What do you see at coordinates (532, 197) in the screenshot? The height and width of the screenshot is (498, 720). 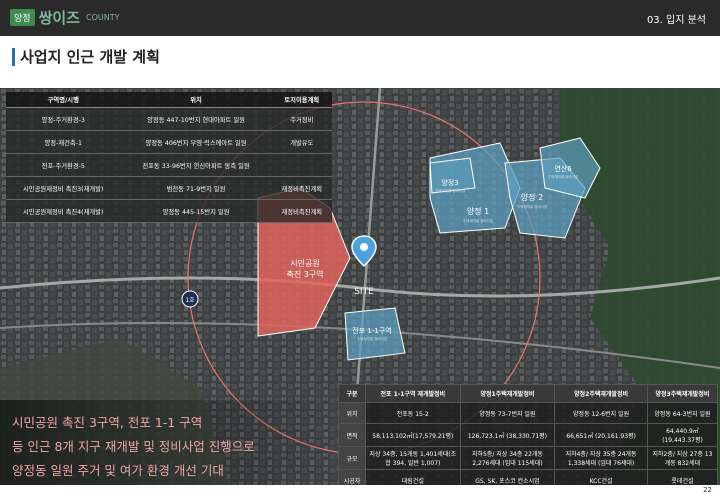 I see `zone-yj2-label: 양정 2` at bounding box center [532, 197].